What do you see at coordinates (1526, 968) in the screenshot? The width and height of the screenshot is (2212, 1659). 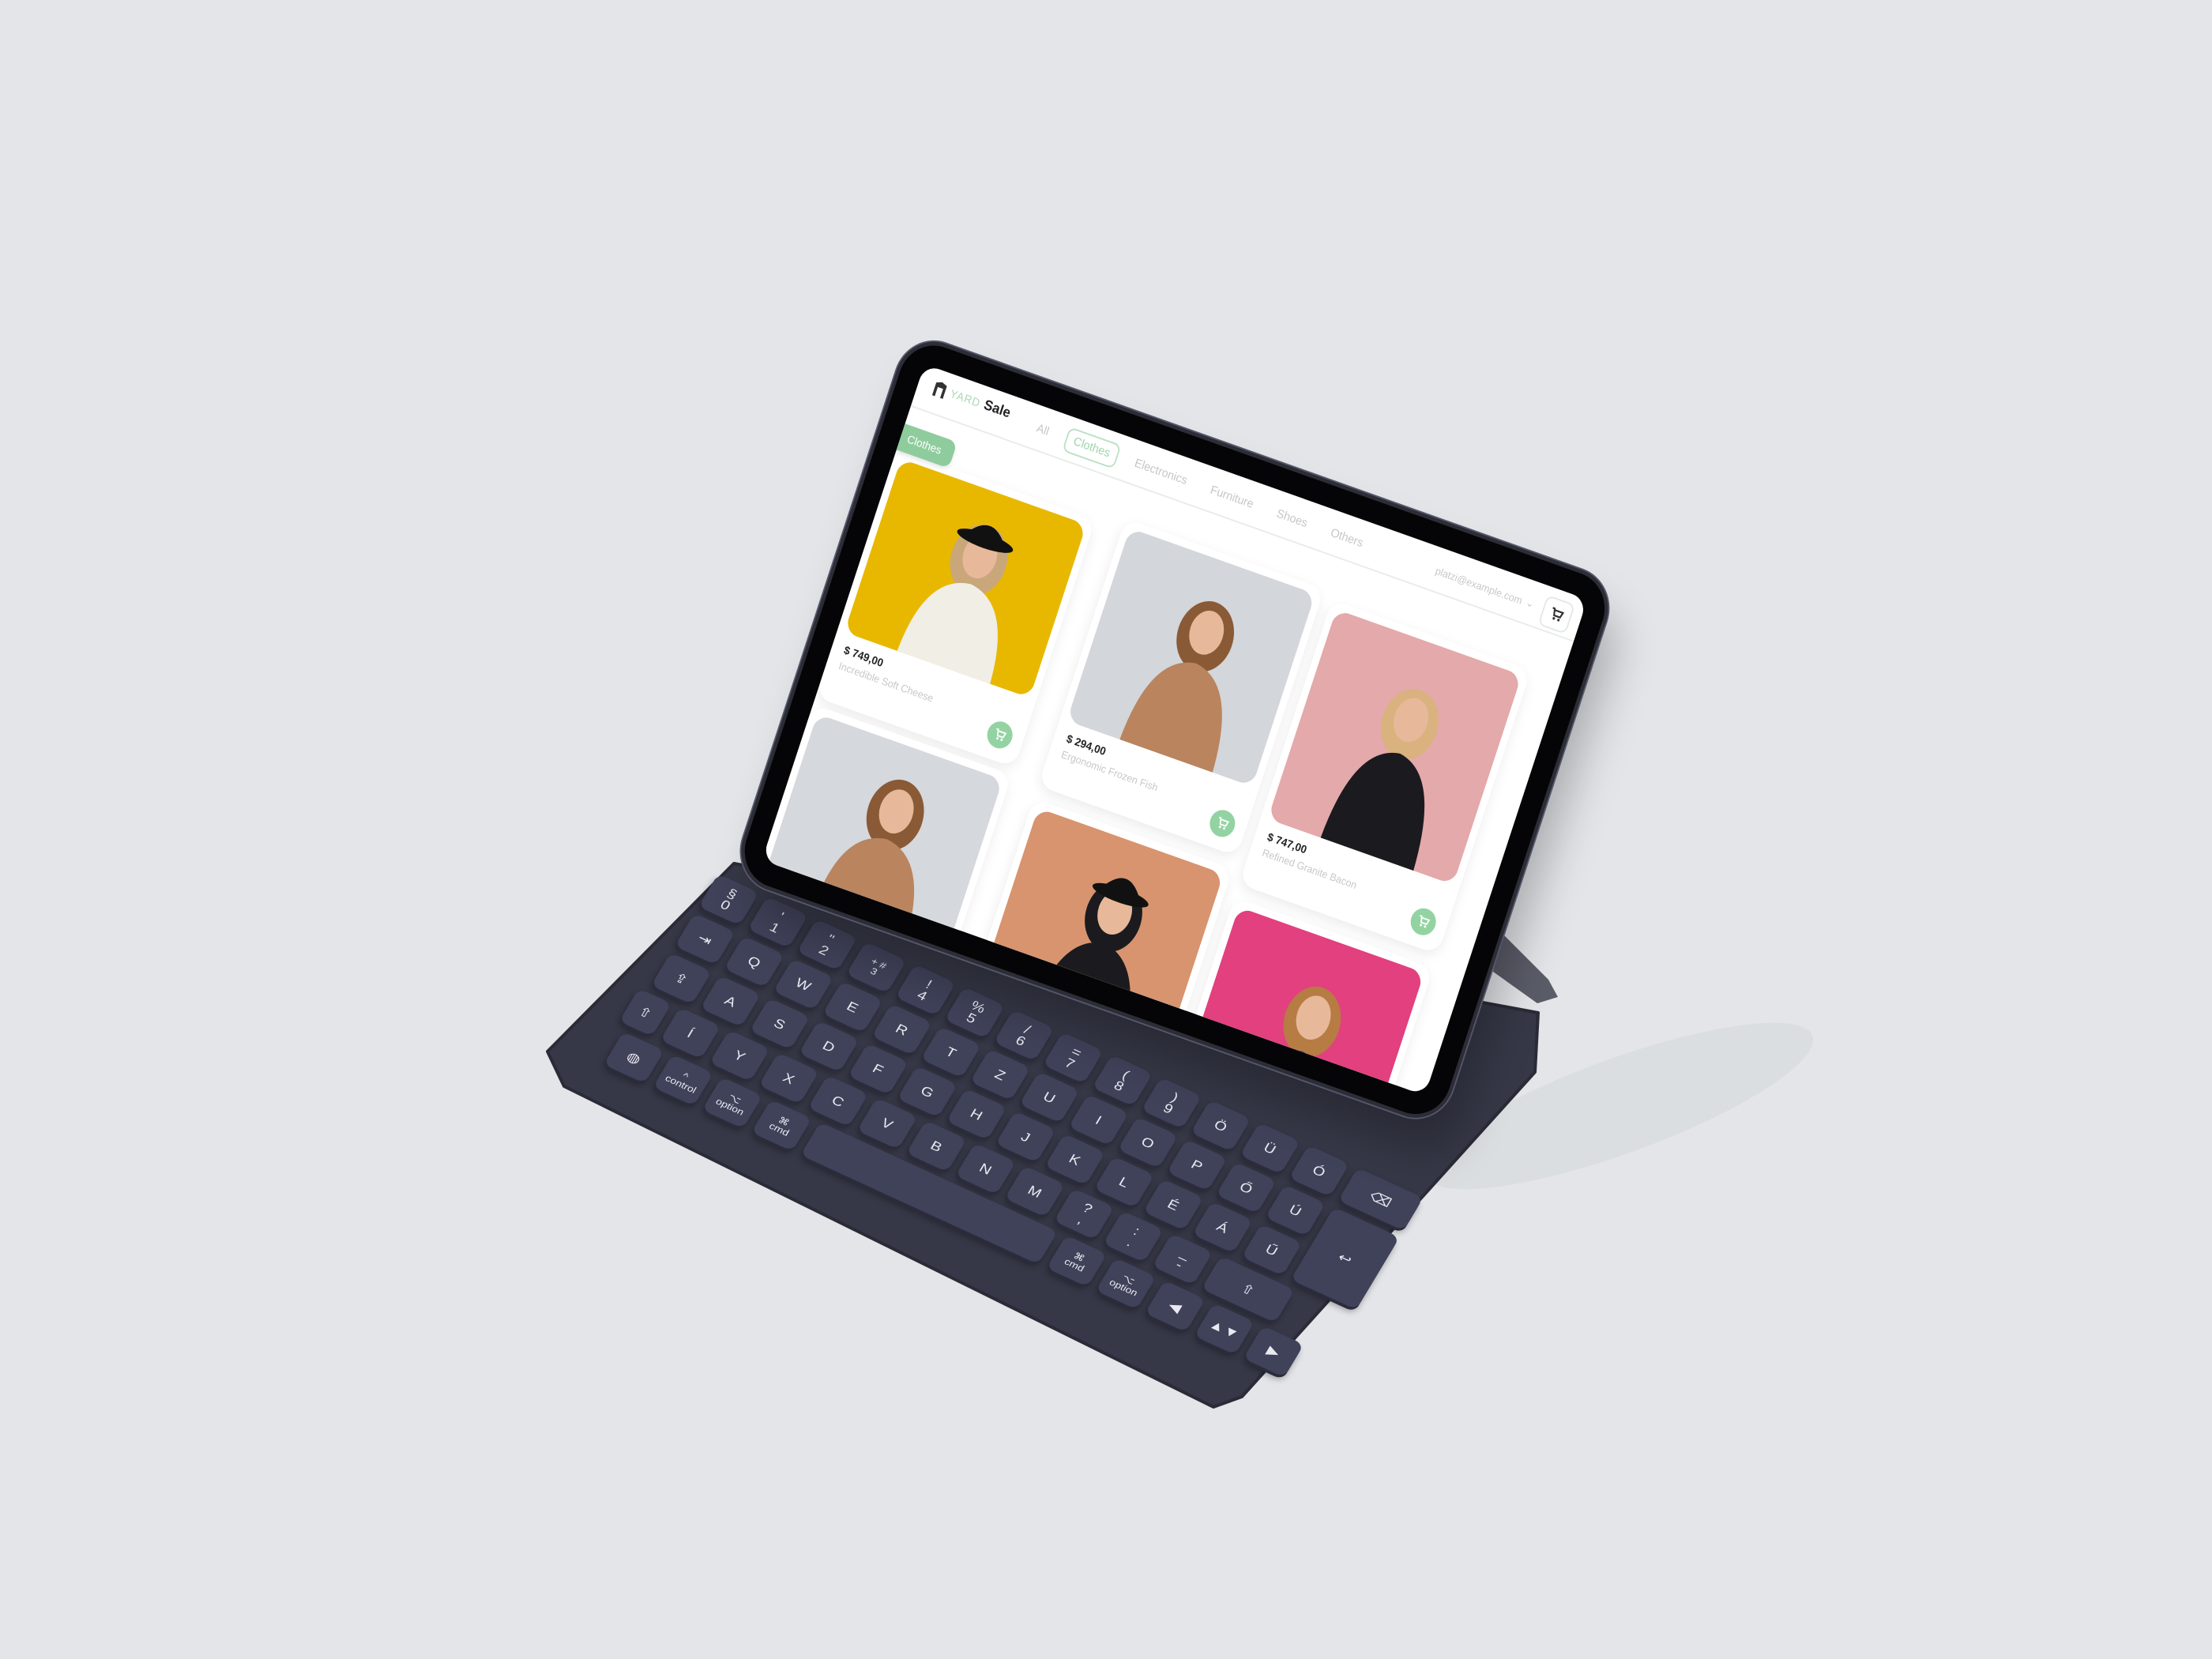 I see `keyboard-stand` at bounding box center [1526, 968].